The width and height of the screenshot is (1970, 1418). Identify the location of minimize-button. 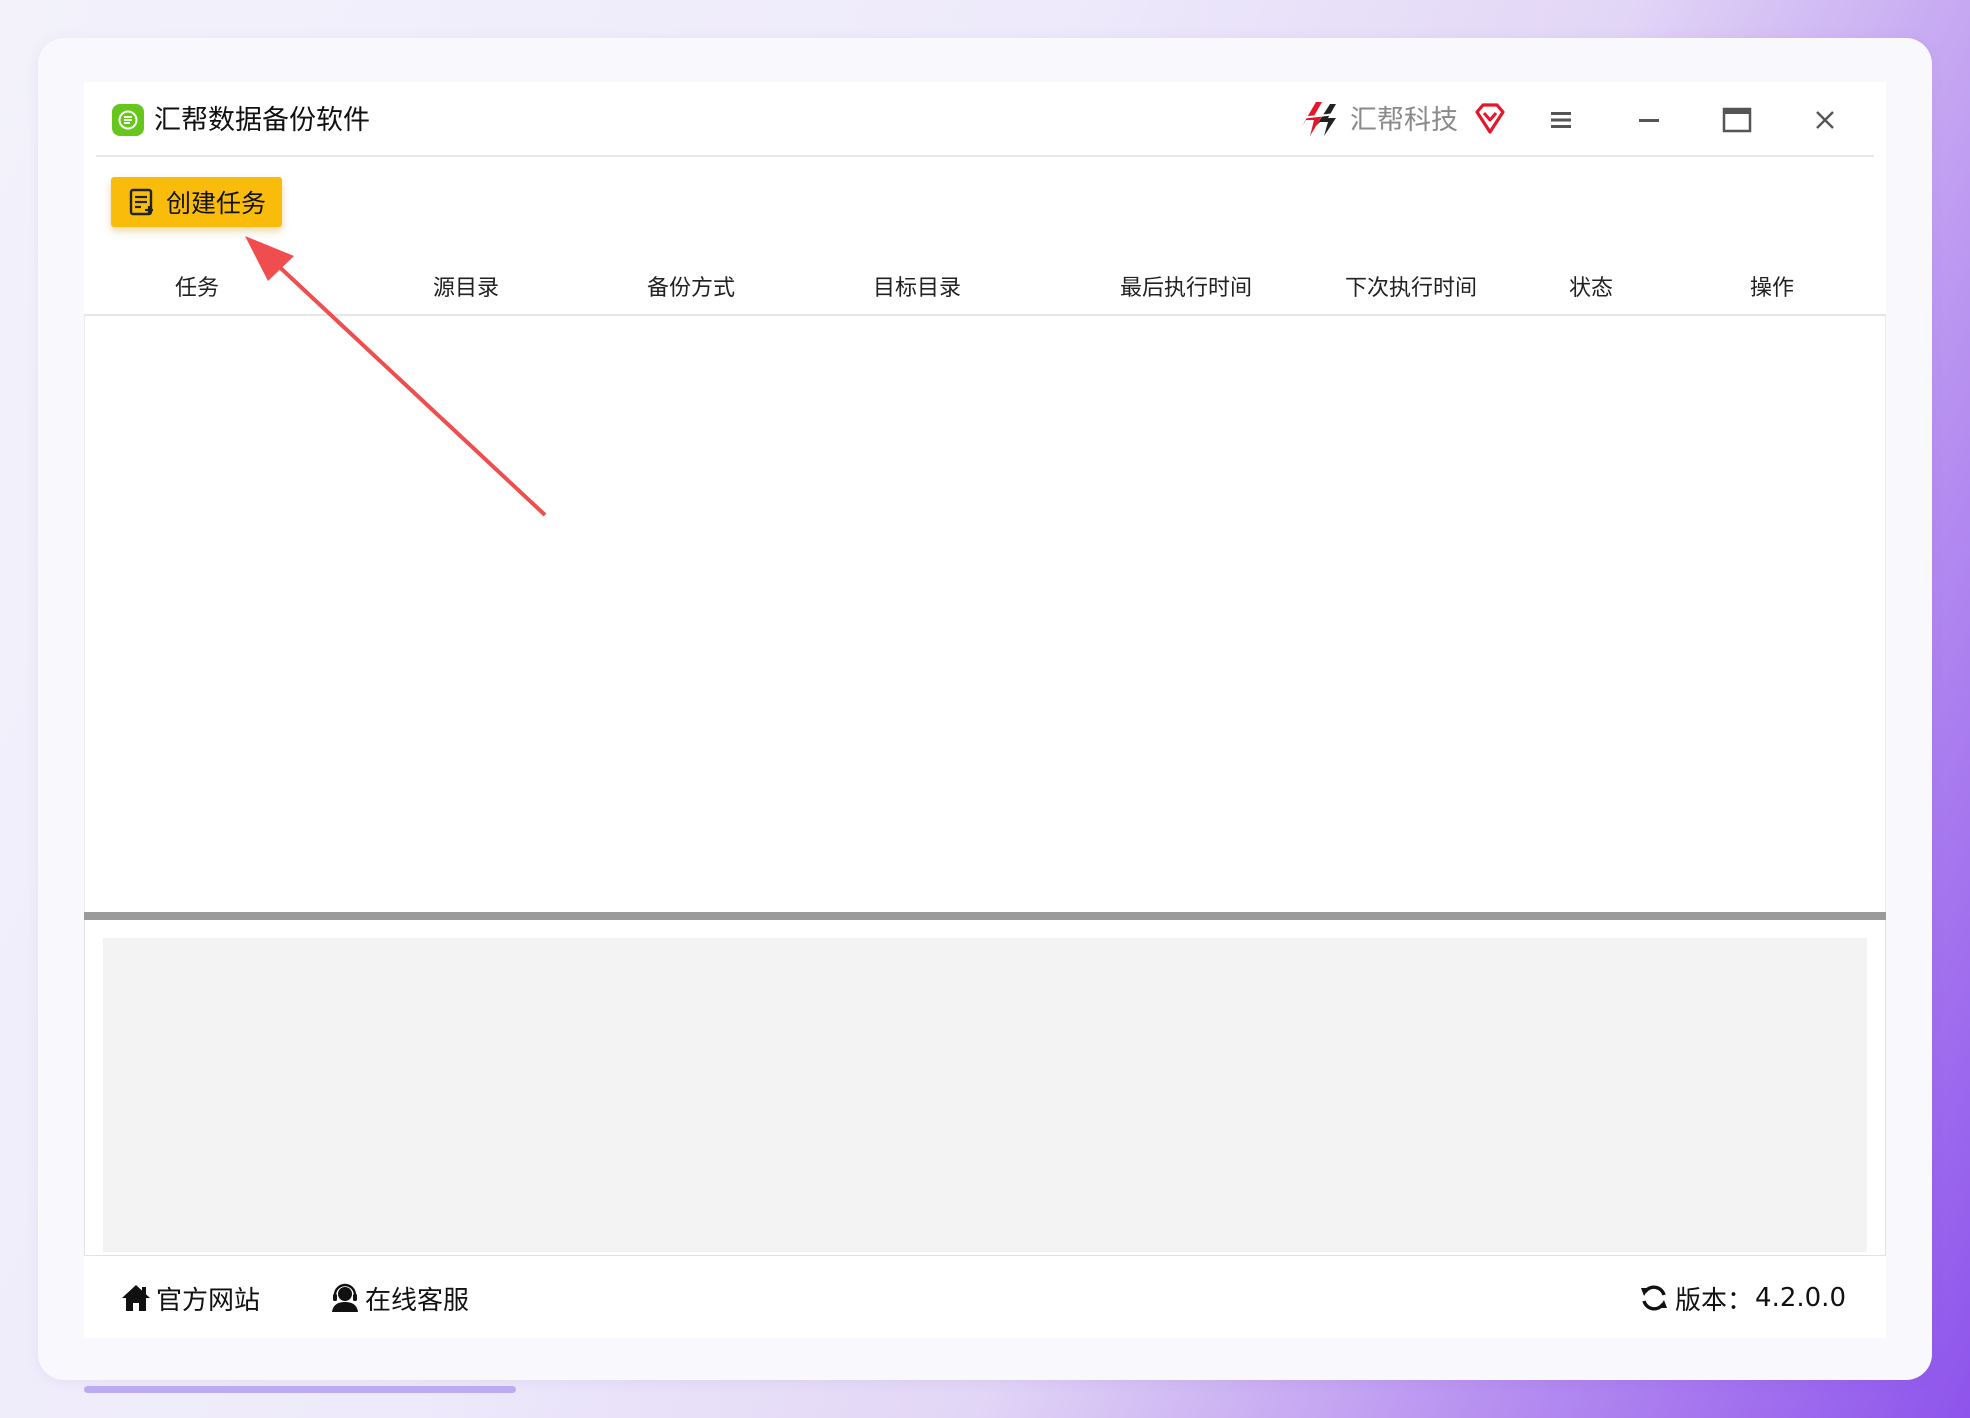
(1649, 120).